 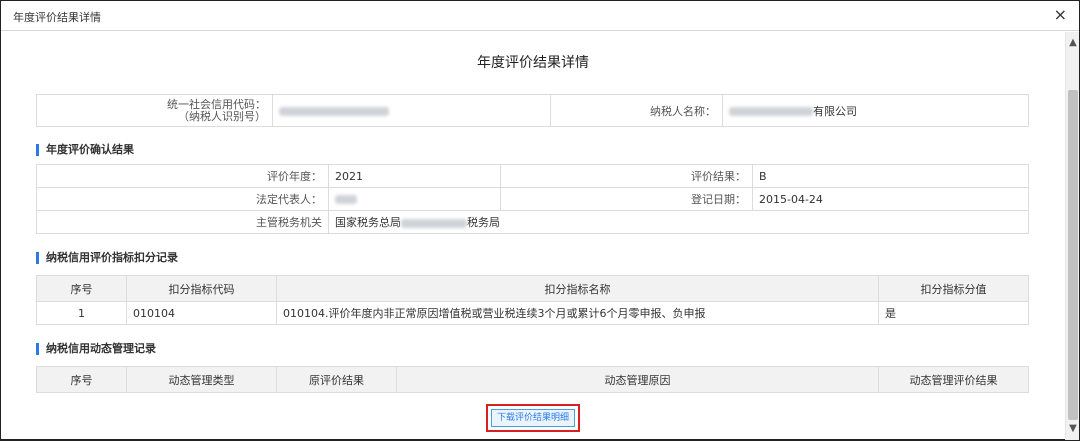 I want to click on scroll-up-icon: ▲, so click(x=1073, y=43).